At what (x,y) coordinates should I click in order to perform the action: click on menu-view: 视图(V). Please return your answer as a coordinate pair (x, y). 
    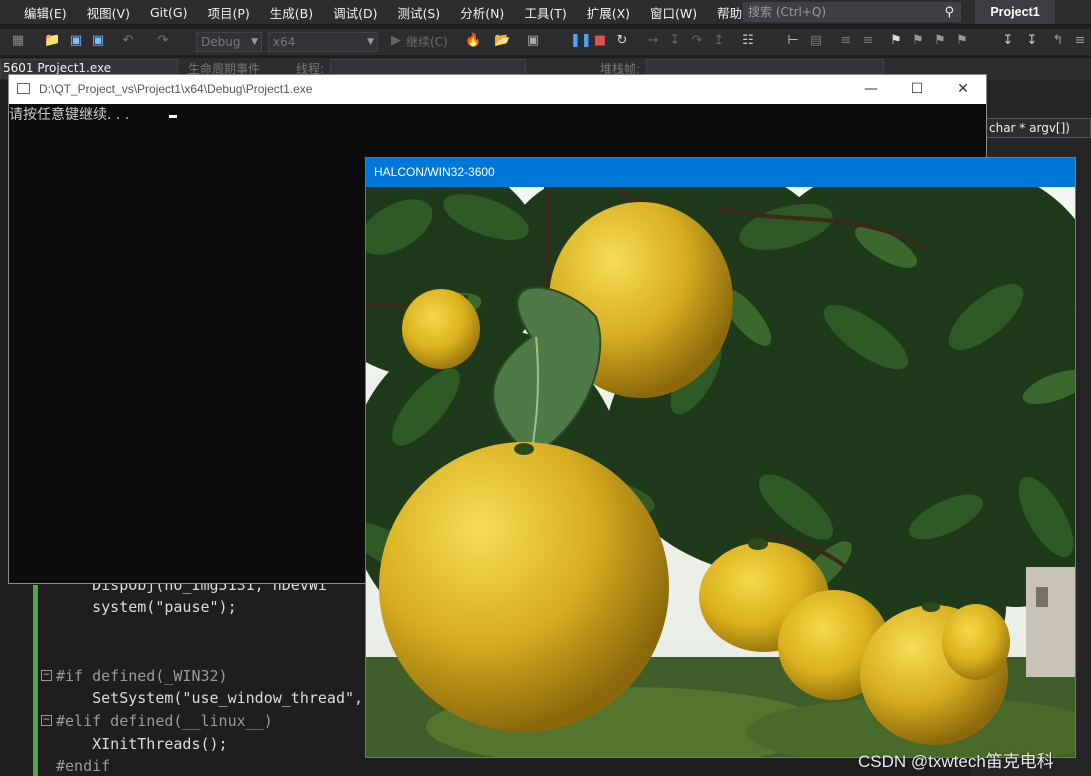
    Looking at the image, I should click on (108, 12).